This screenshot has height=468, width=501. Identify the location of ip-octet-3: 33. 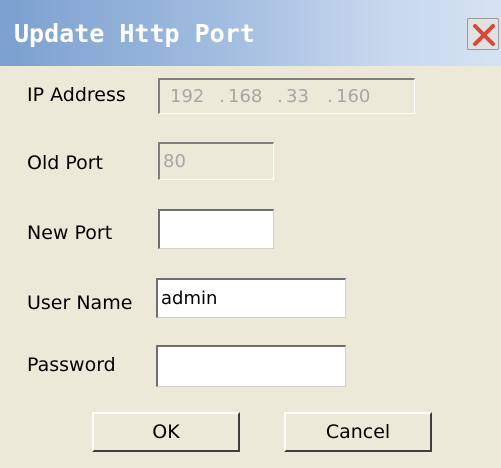
(297, 96).